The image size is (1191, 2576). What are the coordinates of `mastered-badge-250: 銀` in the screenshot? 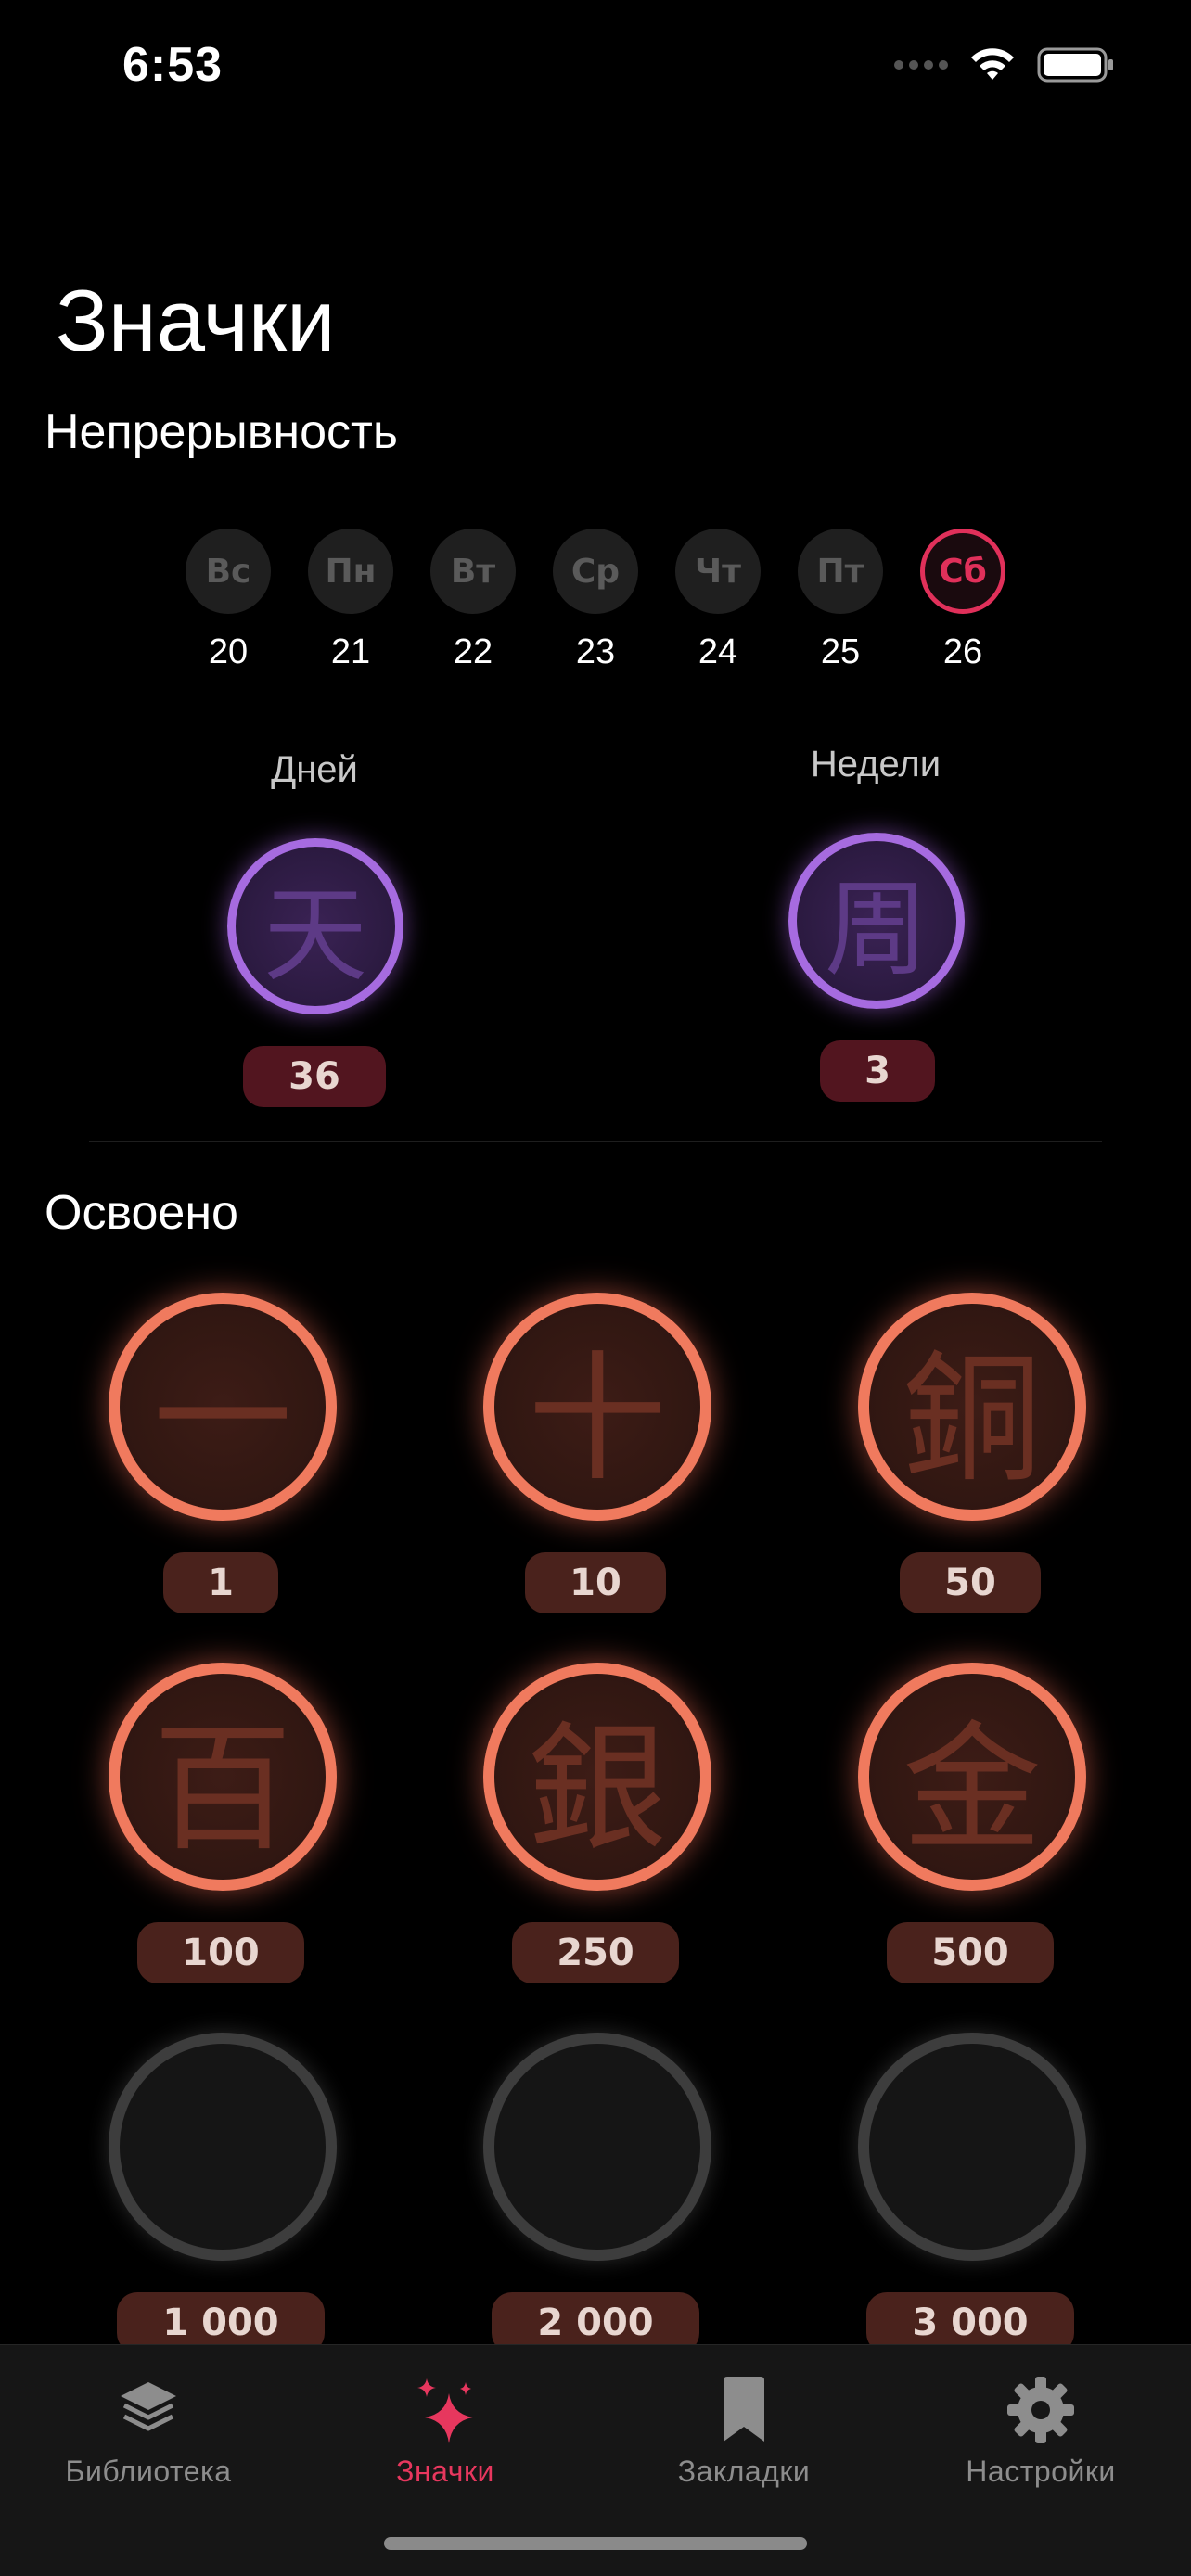 It's located at (597, 1777).